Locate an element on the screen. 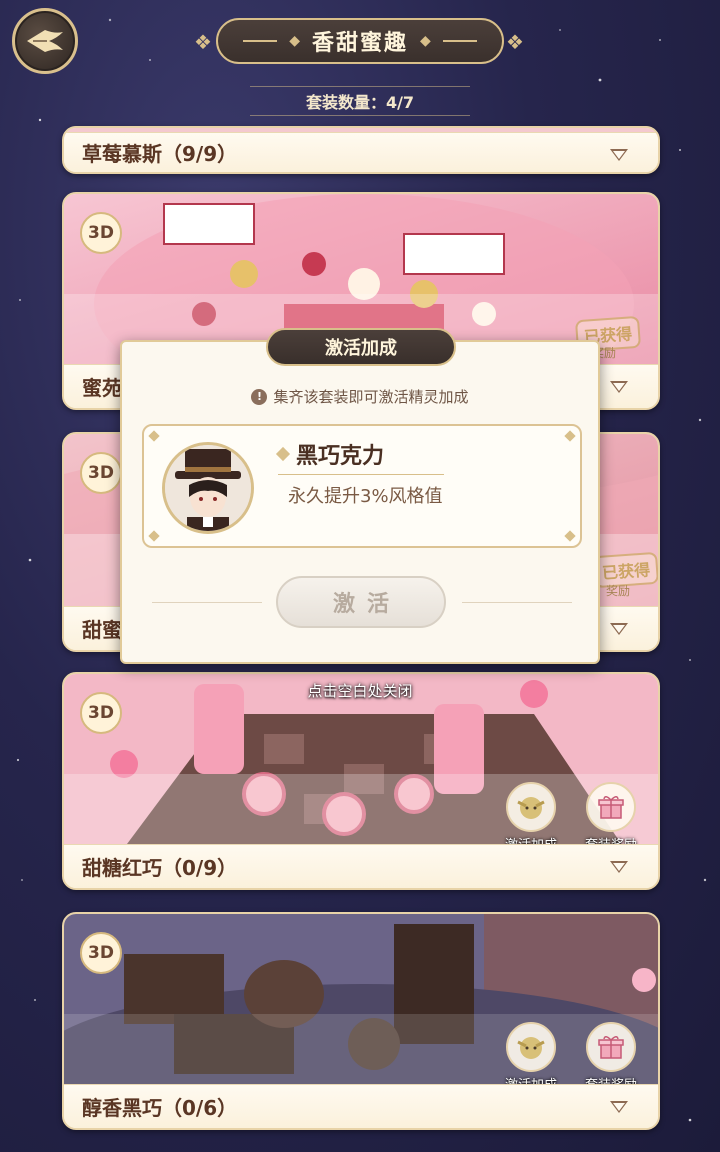 This screenshot has width=720, height=1152. popup-title: 激活加成 is located at coordinates (361, 347).